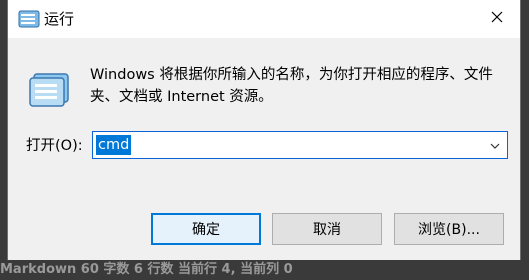 Image resolution: width=529 pixels, height=280 pixels. Describe the element at coordinates (59, 19) in the screenshot. I see `window-title: 运行` at that location.